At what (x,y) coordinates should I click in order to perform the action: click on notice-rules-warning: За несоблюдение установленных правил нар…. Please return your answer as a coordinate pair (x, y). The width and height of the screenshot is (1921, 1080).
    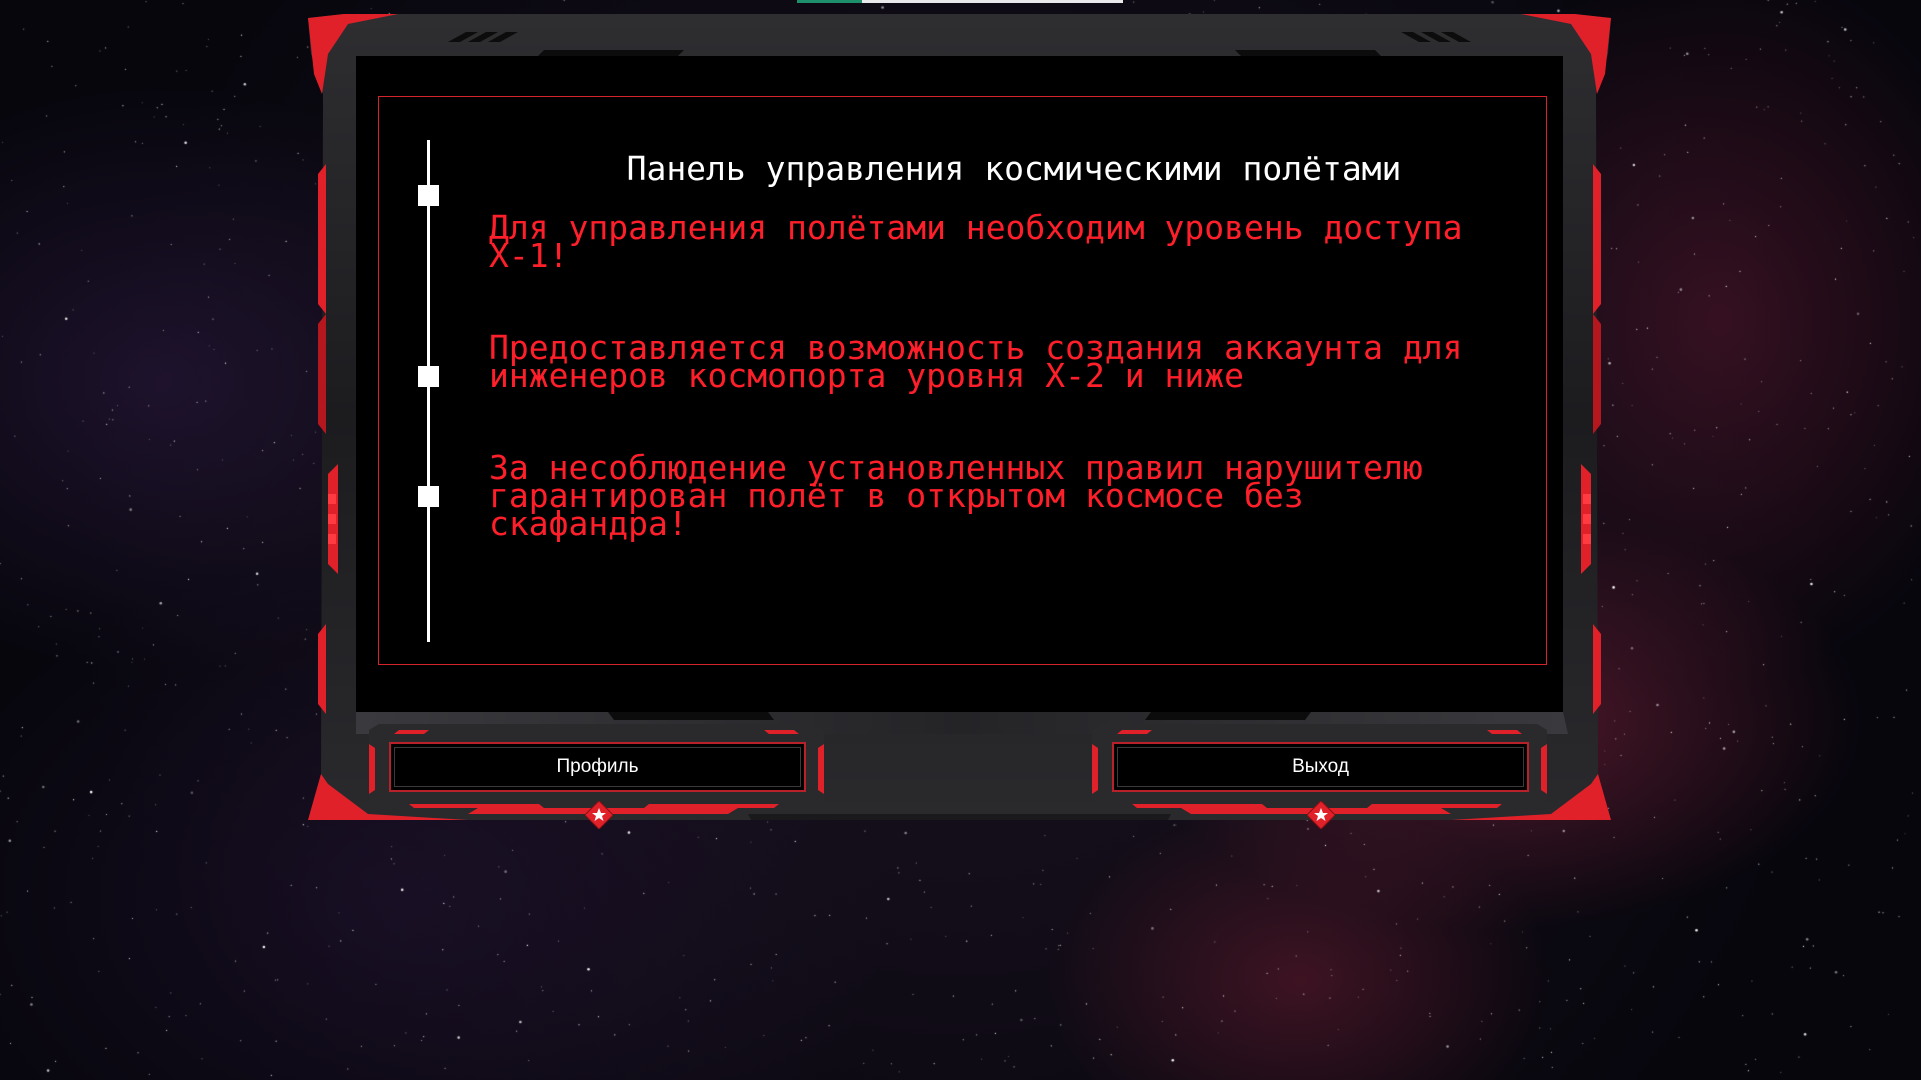
    Looking at the image, I should click on (956, 495).